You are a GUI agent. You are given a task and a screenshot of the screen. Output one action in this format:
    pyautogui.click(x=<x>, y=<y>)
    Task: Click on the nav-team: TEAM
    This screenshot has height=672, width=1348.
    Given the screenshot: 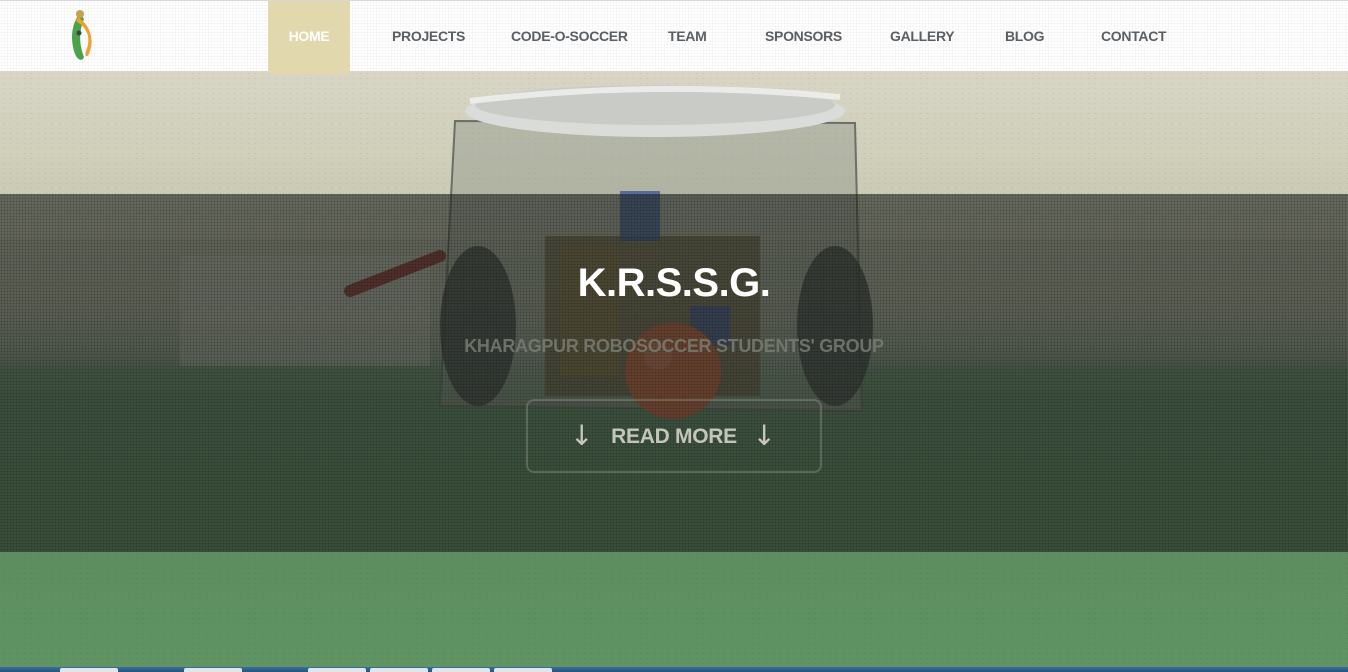 What is the action you would take?
    pyautogui.click(x=687, y=36)
    